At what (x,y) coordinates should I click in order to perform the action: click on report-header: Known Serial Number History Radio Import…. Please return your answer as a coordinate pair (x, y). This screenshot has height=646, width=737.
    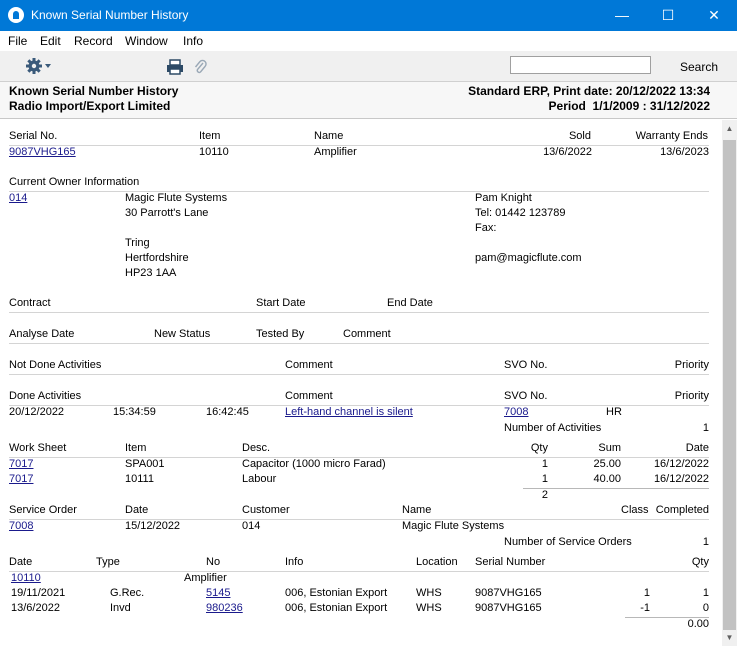
    Looking at the image, I should click on (368, 100).